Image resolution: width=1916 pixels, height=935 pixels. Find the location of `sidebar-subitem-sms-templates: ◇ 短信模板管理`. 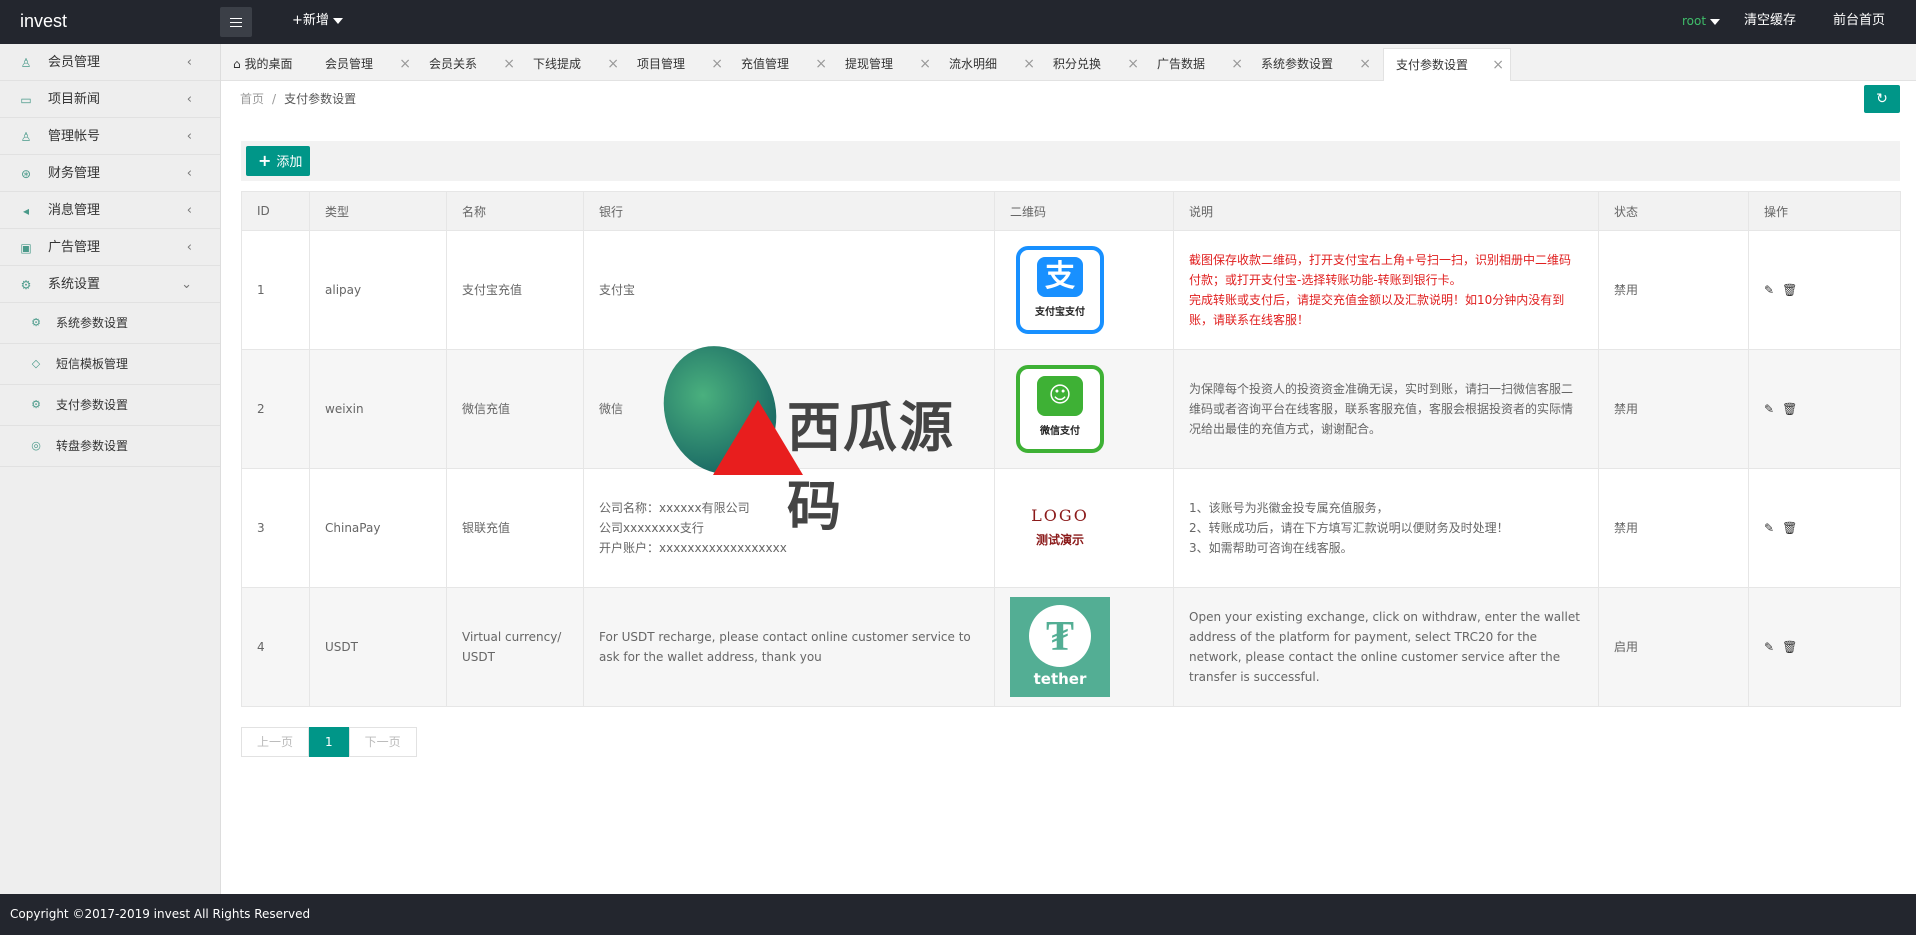

sidebar-subitem-sms-templates: ◇ 短信模板管理 is located at coordinates (110, 364).